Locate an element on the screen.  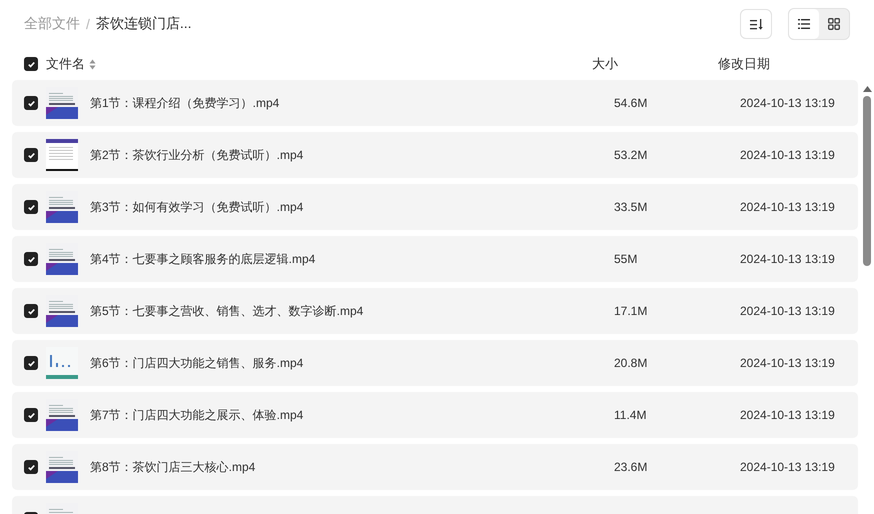
file-size: 55M is located at coordinates (626, 259).